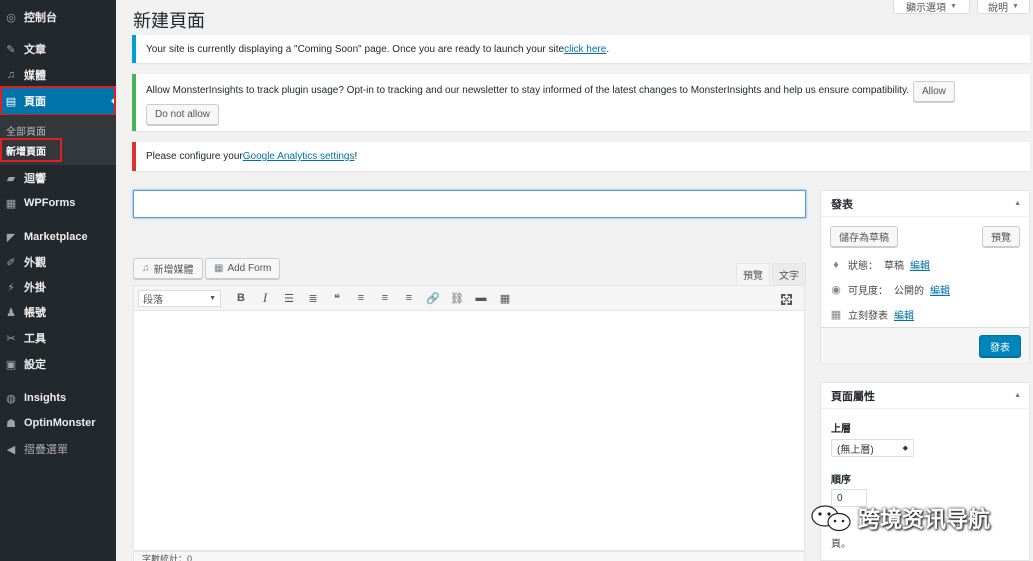  Describe the element at coordinates (11, 364) in the screenshot. I see `settings-icon: ▣` at that location.